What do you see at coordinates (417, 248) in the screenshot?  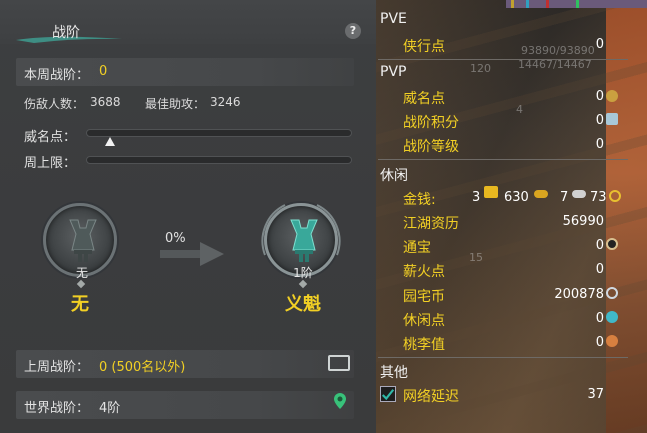 I see `leisure-item-label: 通宝` at bounding box center [417, 248].